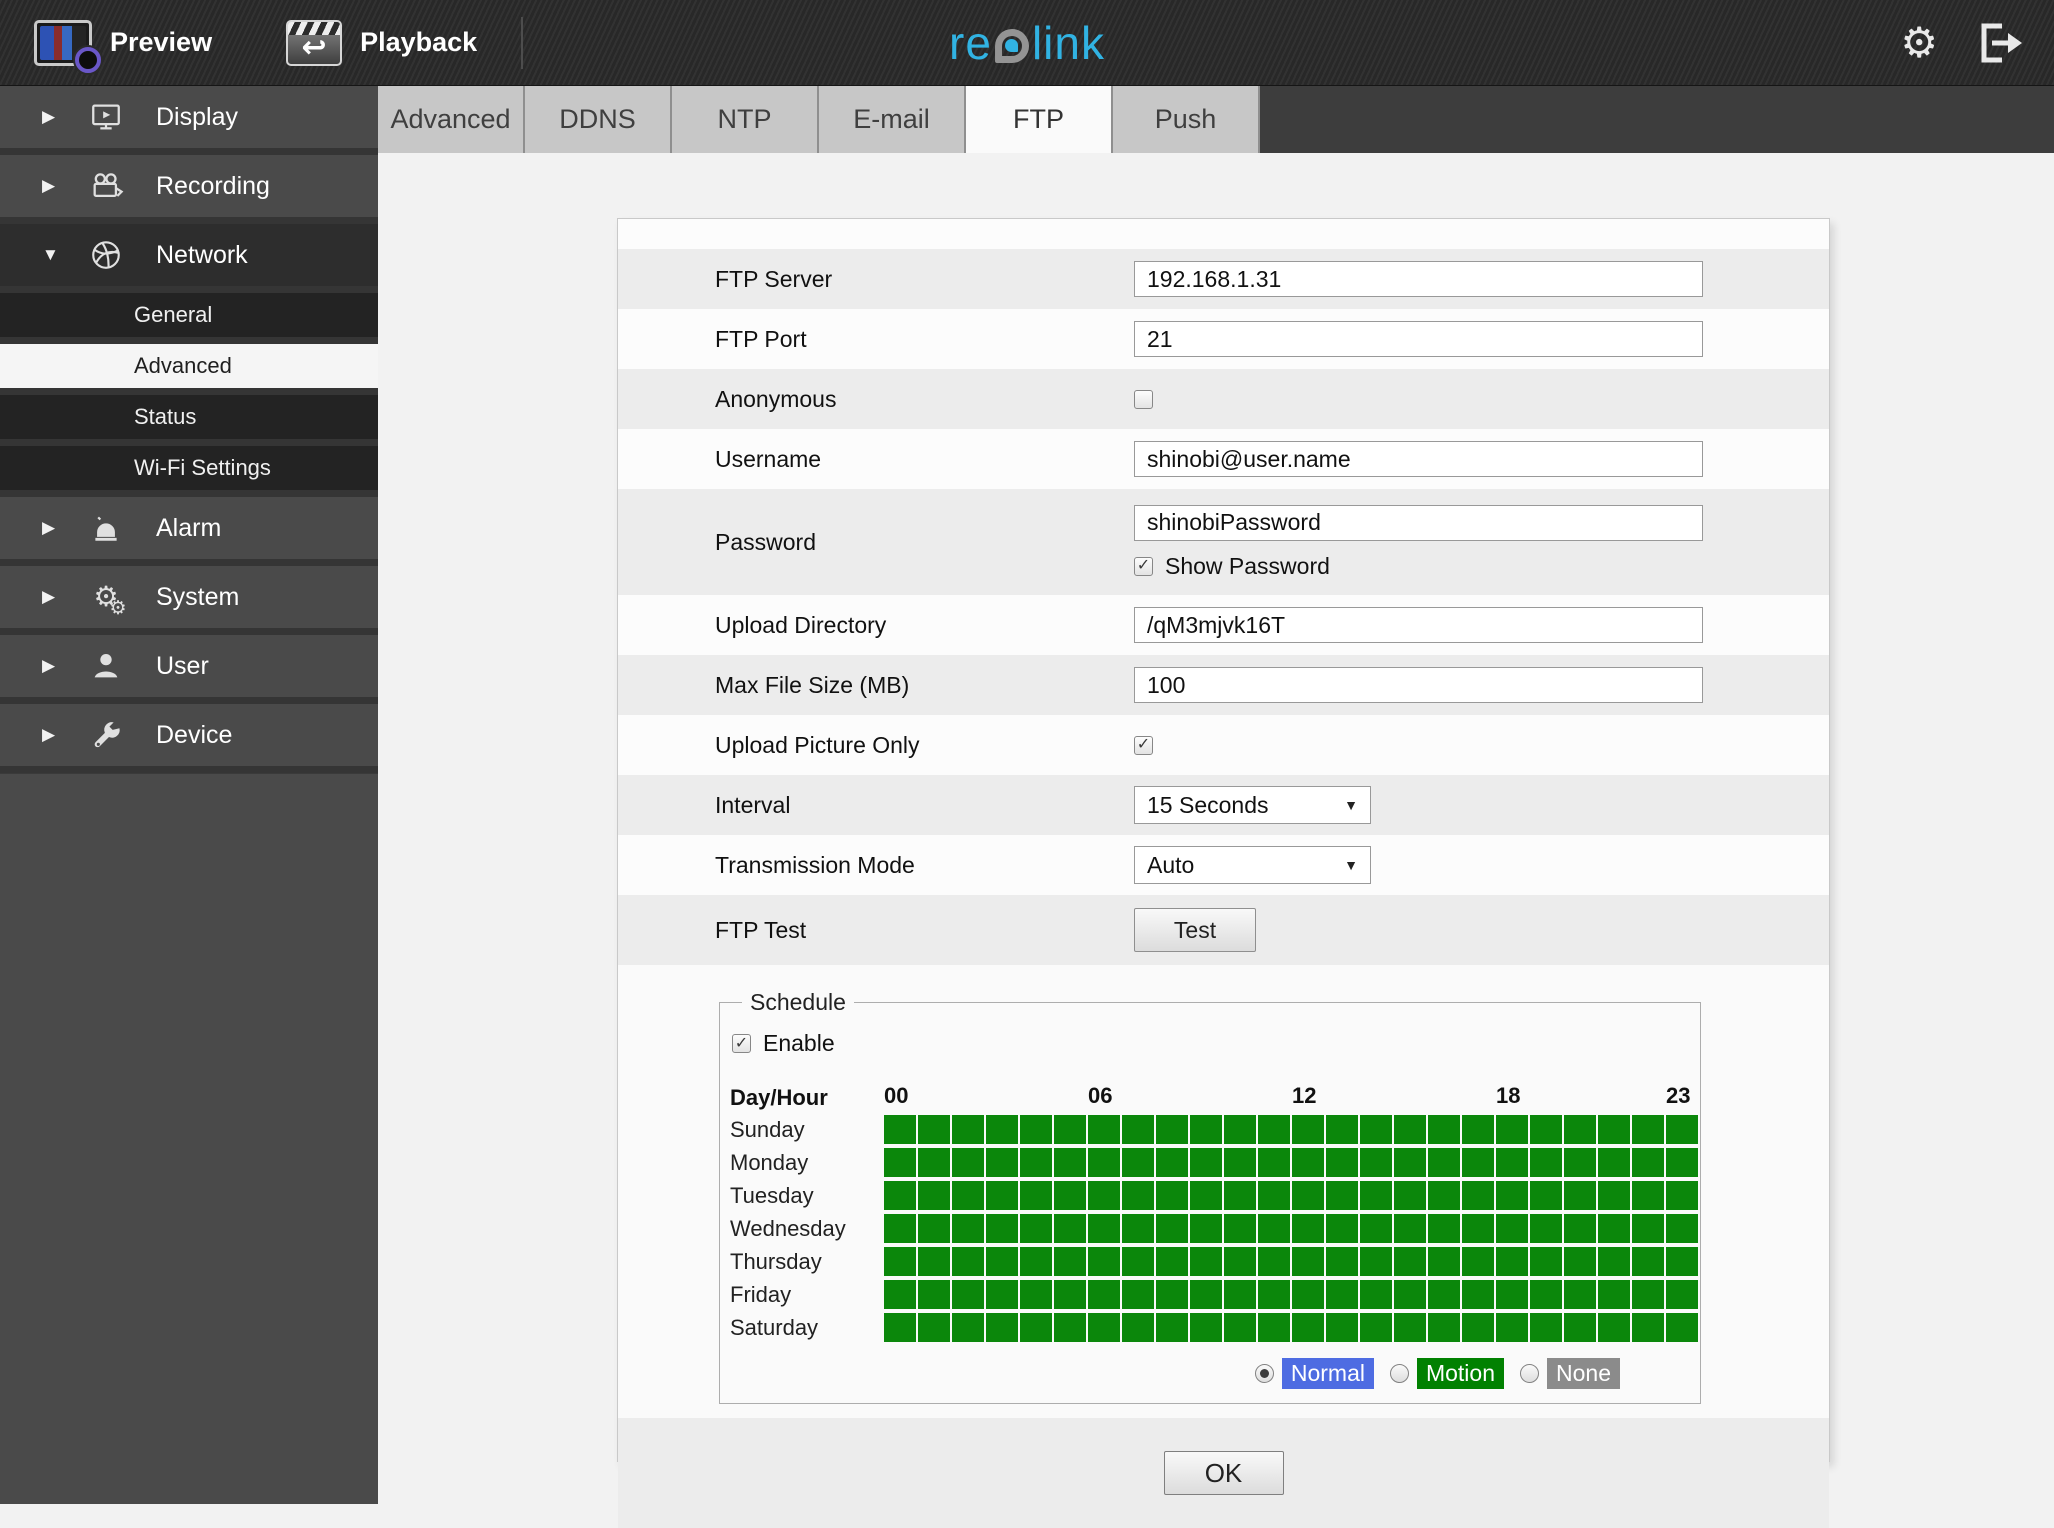 The width and height of the screenshot is (2054, 1528). What do you see at coordinates (189, 366) in the screenshot?
I see `sidebar-subitem-advanced: Advanced` at bounding box center [189, 366].